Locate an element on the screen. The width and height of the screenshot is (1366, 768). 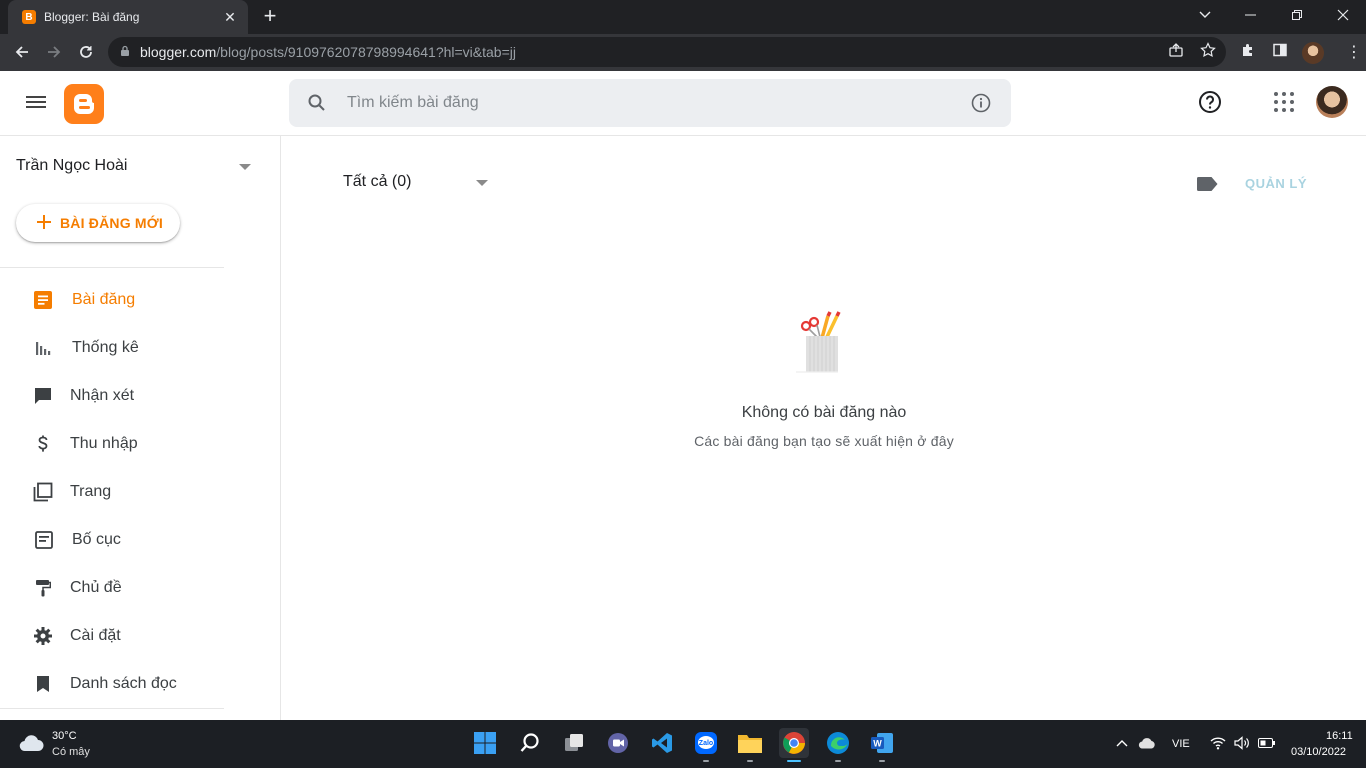
hamburger-menu-icon is located at coordinates (36, 103).